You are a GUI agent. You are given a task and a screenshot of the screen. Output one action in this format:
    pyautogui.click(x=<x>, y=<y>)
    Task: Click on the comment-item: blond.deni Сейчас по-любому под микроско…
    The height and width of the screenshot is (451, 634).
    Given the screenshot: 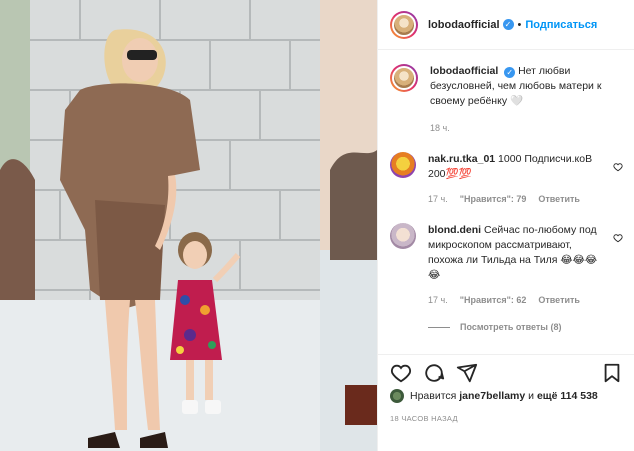 What is the action you would take?
    pyautogui.click(x=506, y=265)
    